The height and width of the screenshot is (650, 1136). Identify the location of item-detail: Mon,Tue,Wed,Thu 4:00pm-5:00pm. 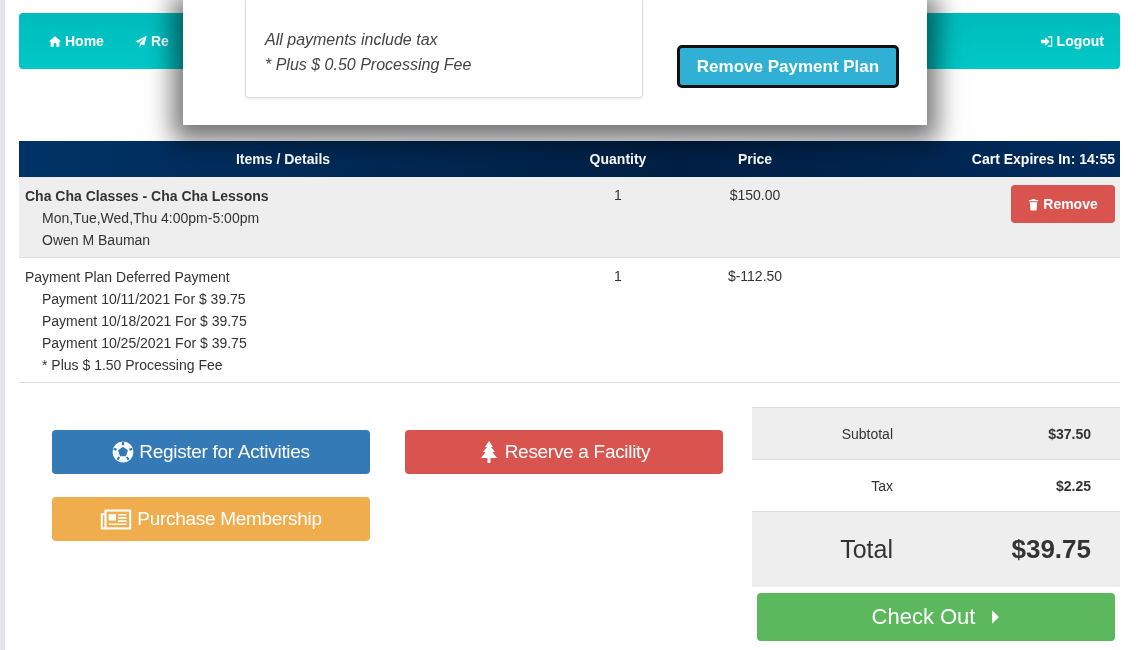
(151, 218).